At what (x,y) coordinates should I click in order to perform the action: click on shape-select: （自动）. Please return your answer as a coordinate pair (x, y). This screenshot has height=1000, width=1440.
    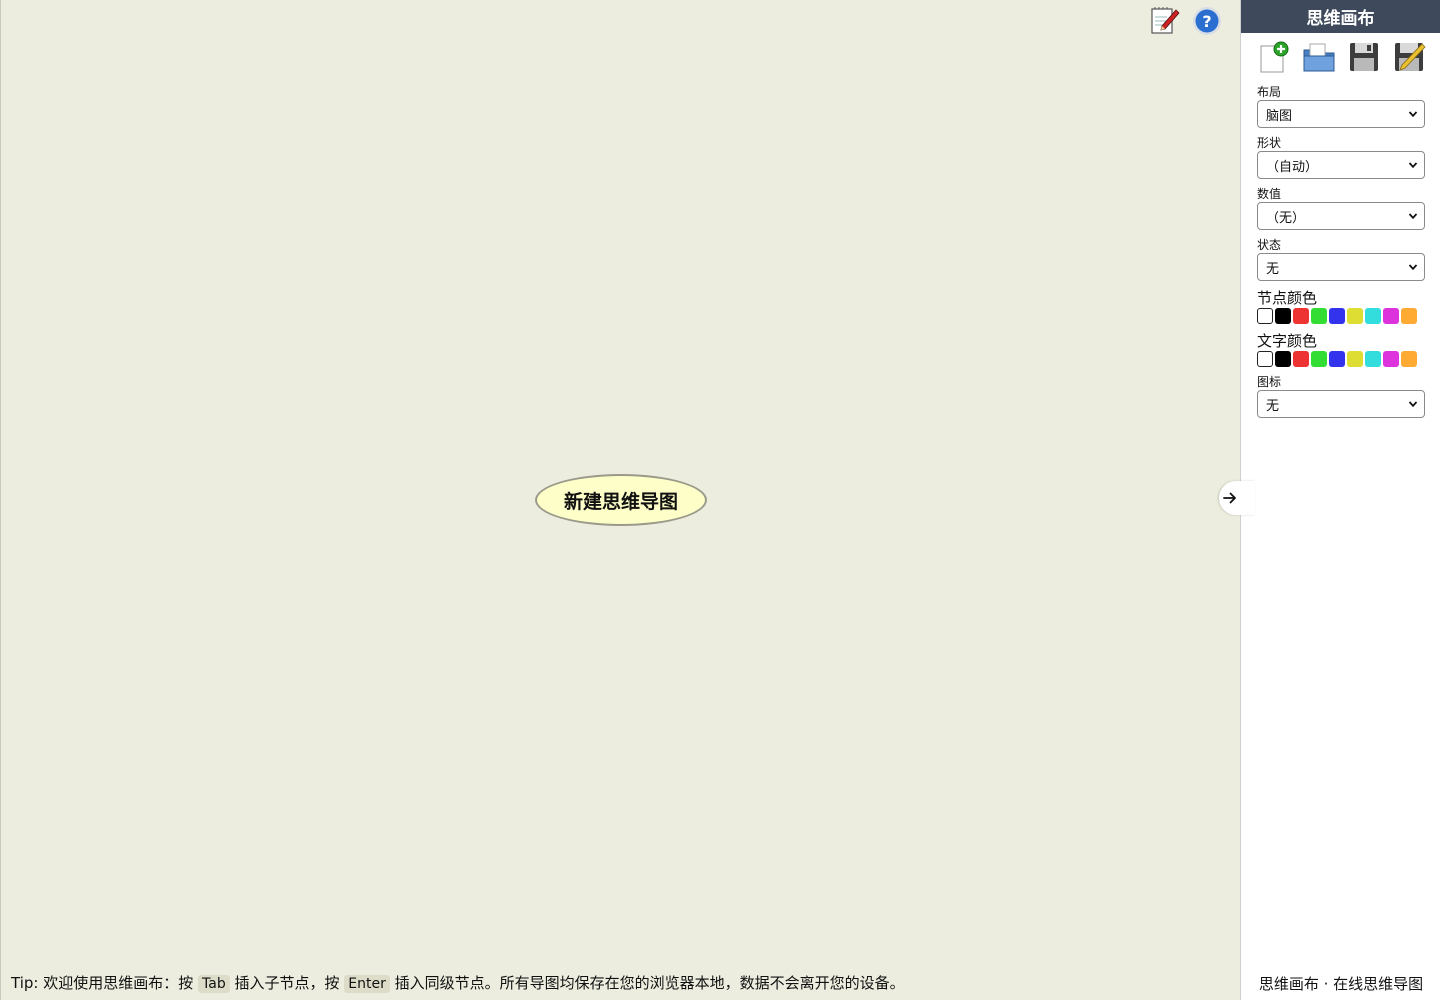
    Looking at the image, I should click on (1341, 165).